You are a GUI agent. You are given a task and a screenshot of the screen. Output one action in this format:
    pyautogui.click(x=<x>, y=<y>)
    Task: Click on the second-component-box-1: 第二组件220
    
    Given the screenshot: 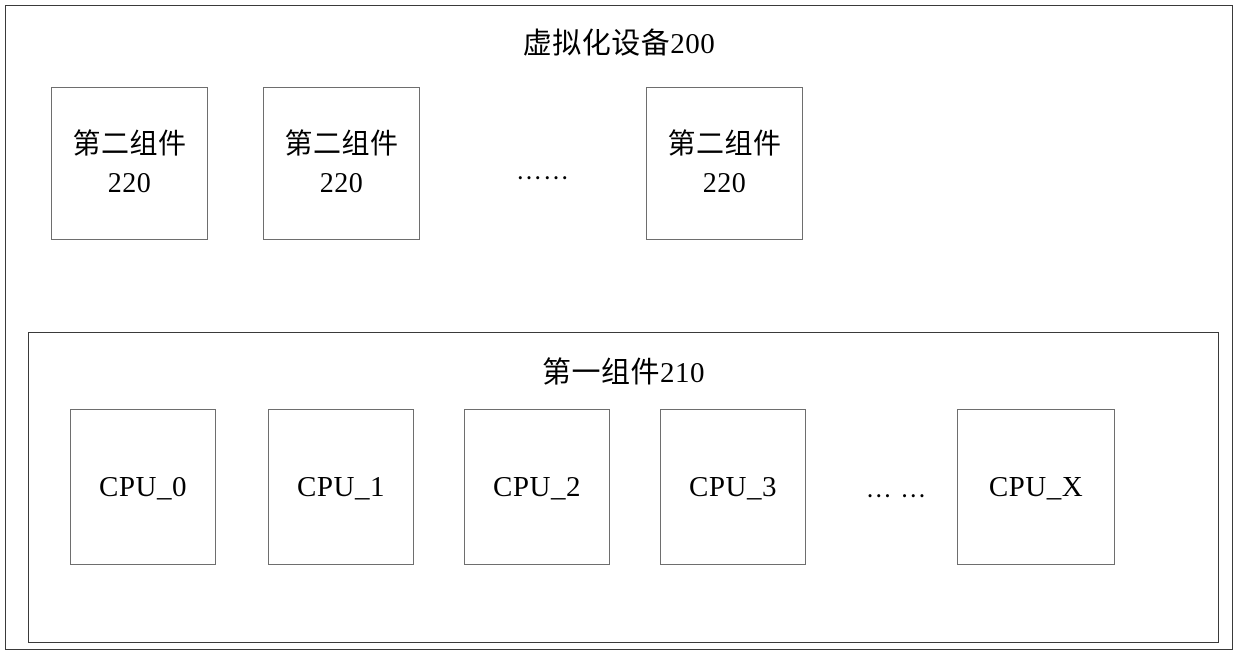 What is the action you would take?
    pyautogui.click(x=129, y=163)
    